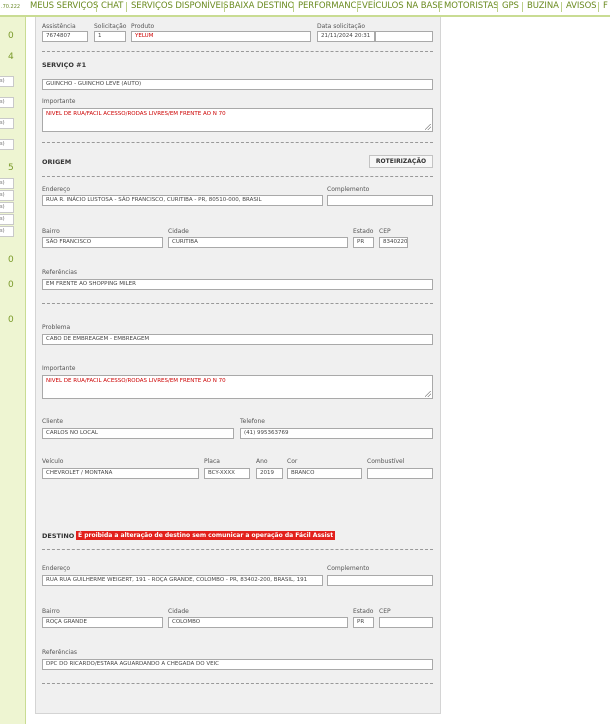 The width and height of the screenshot is (610, 724). I want to click on cliente-label: Cliente, so click(53, 421).